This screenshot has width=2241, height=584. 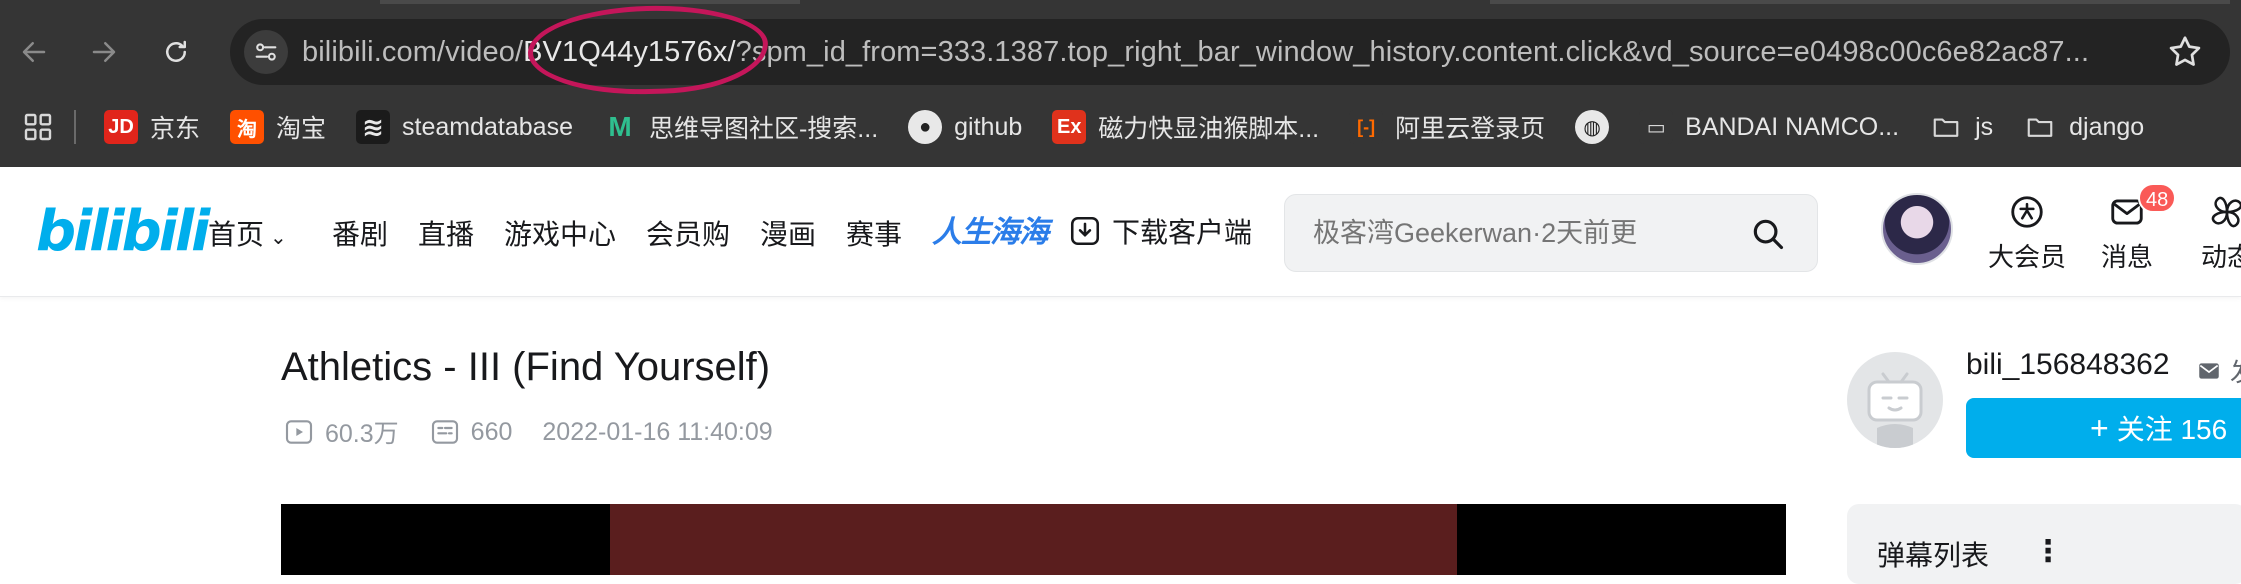 What do you see at coordinates (629, 52) in the screenshot?
I see `url-video-id: BV1Q44y1576x/` at bounding box center [629, 52].